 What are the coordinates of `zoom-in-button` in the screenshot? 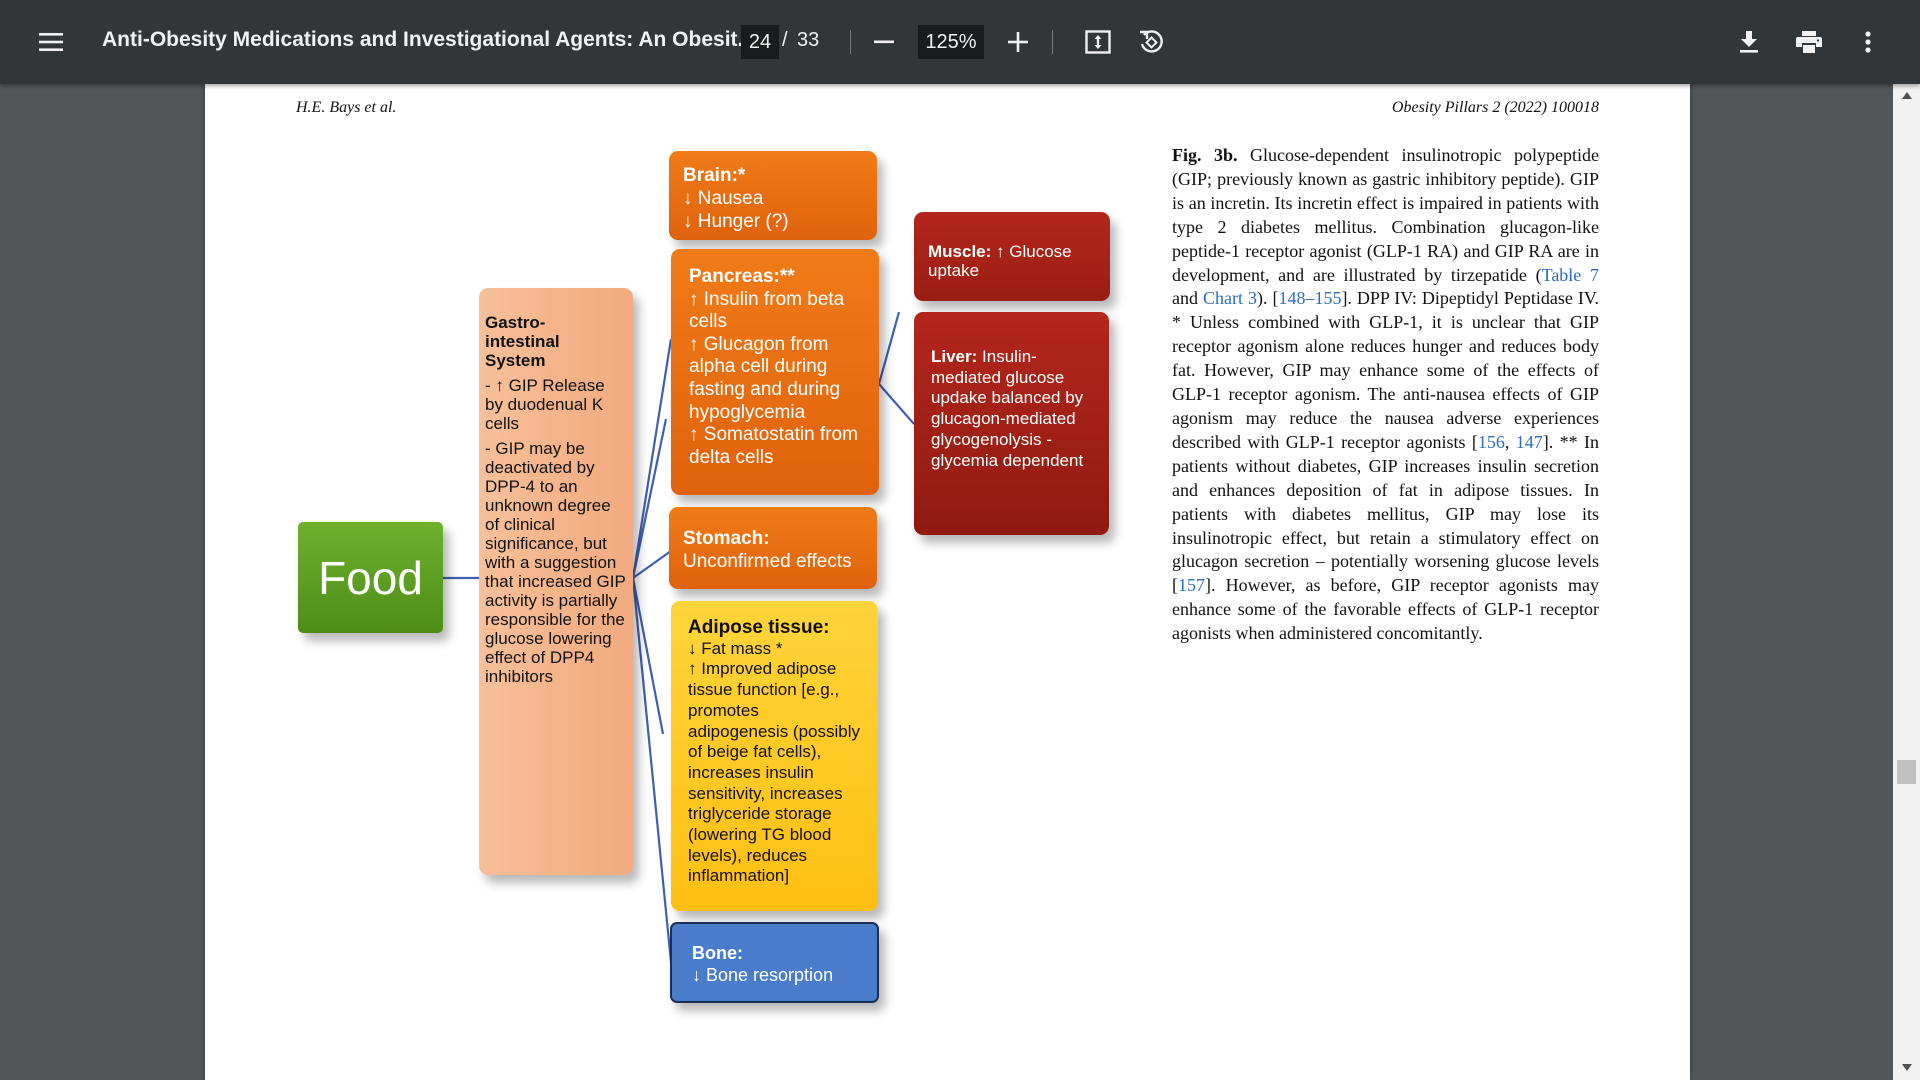 It's located at (1018, 42).